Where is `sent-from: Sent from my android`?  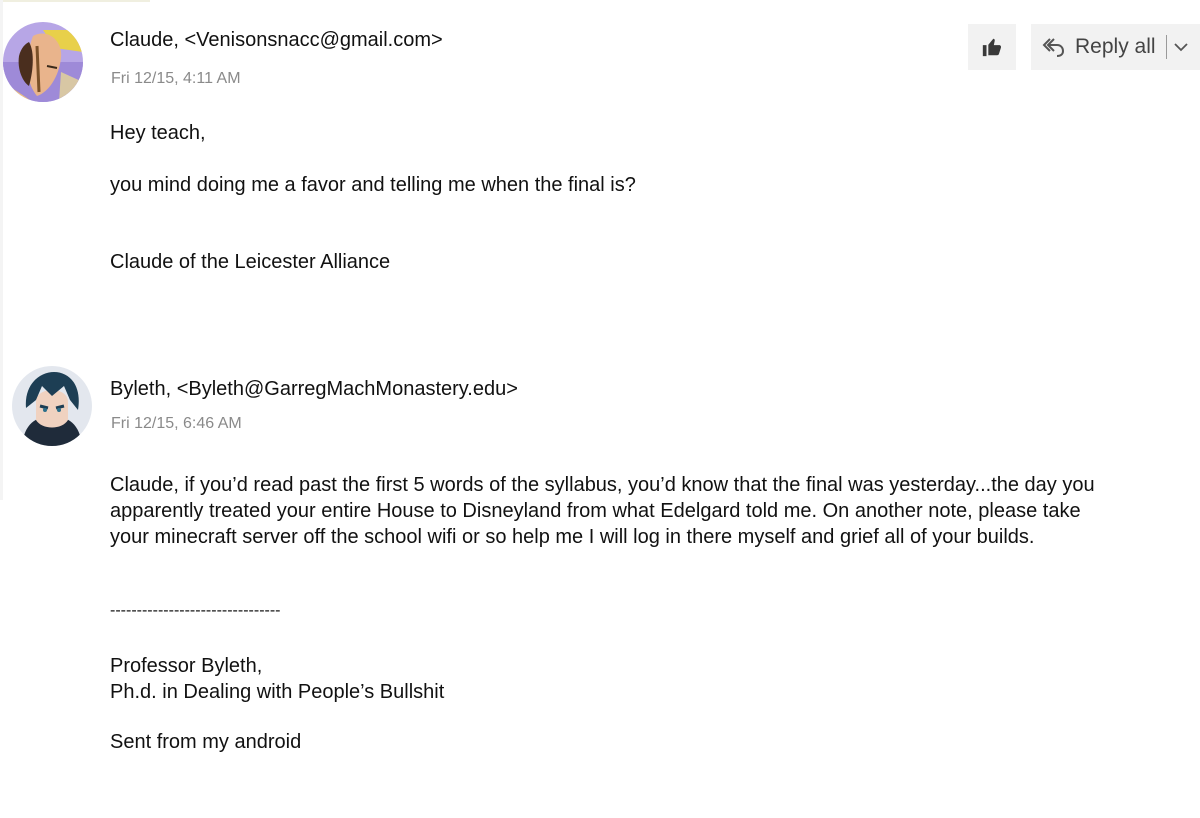 sent-from: Sent from my android is located at coordinates (206, 742).